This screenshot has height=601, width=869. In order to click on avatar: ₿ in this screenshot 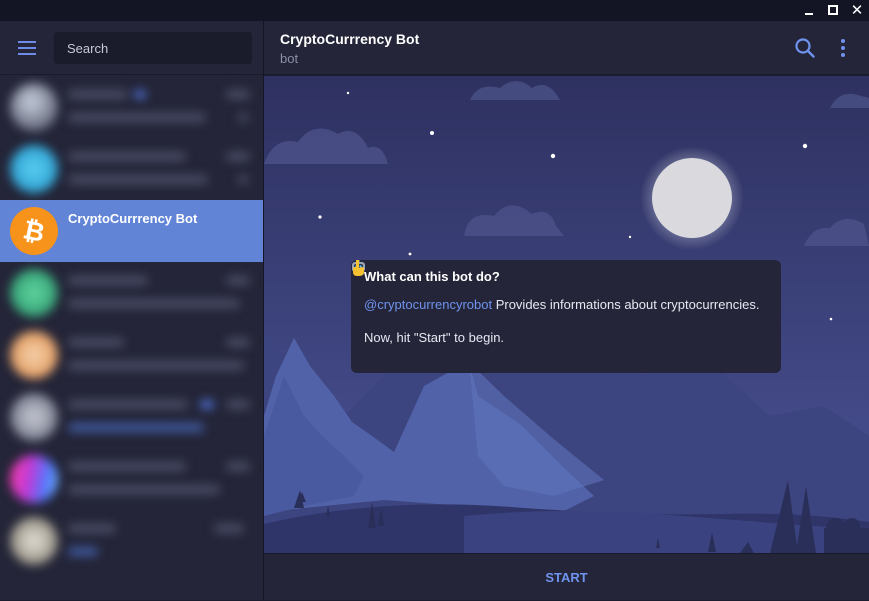, I will do `click(34, 231)`.